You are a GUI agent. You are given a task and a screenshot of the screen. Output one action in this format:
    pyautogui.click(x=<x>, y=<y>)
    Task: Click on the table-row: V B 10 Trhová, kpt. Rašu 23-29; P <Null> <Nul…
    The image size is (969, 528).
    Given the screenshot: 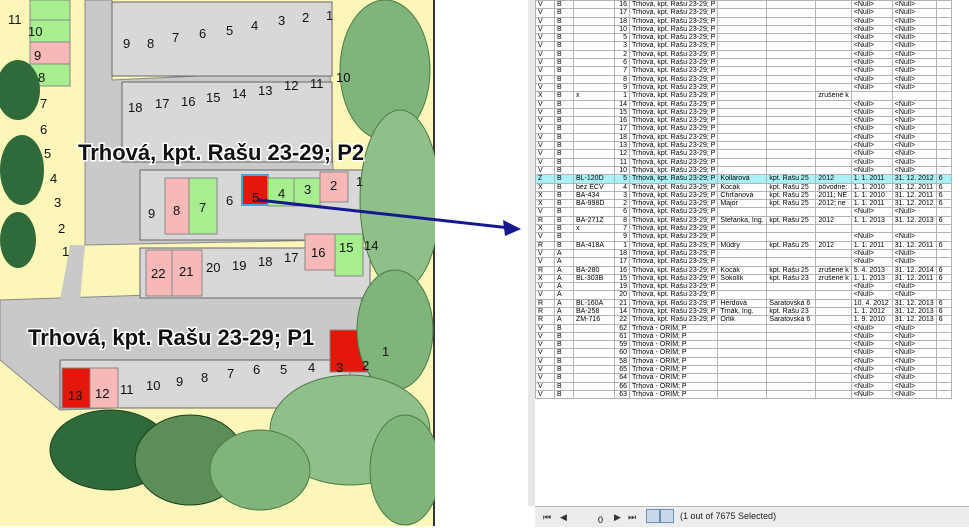 What is the action you would take?
    pyautogui.click(x=743, y=170)
    